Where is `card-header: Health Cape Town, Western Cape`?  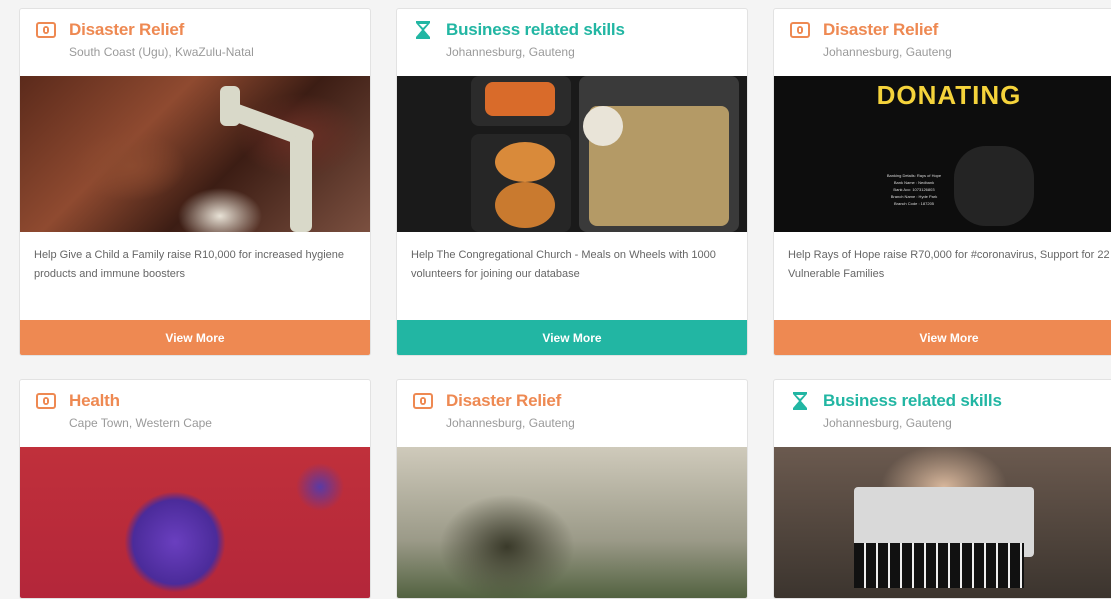 card-header: Health Cape Town, Western Cape is located at coordinates (195, 413).